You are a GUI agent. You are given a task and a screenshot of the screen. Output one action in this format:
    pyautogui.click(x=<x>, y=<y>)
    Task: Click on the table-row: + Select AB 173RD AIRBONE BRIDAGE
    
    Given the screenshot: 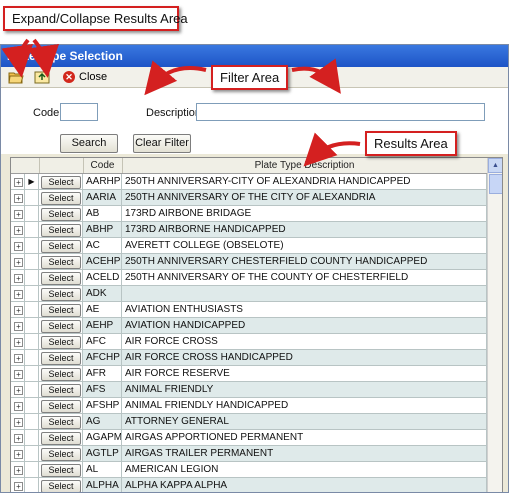 What is the action you would take?
    pyautogui.click(x=249, y=214)
    